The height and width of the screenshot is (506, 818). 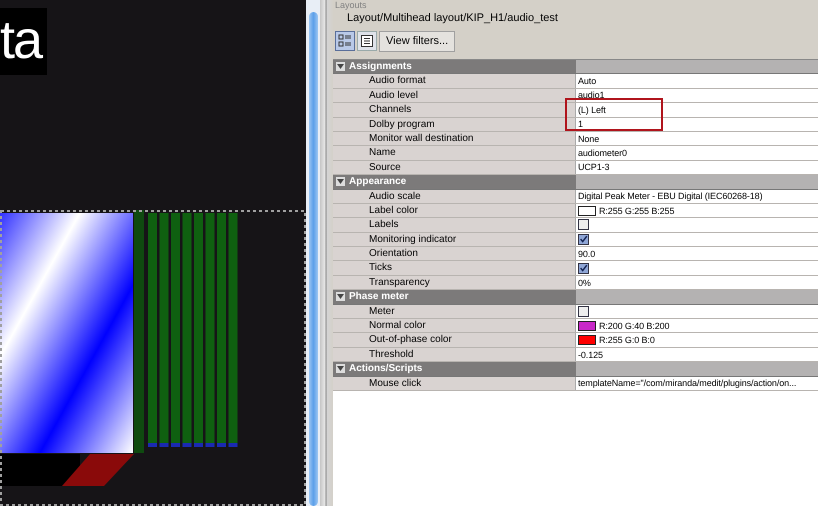 I want to click on property-value: UCP1-3, so click(x=594, y=167).